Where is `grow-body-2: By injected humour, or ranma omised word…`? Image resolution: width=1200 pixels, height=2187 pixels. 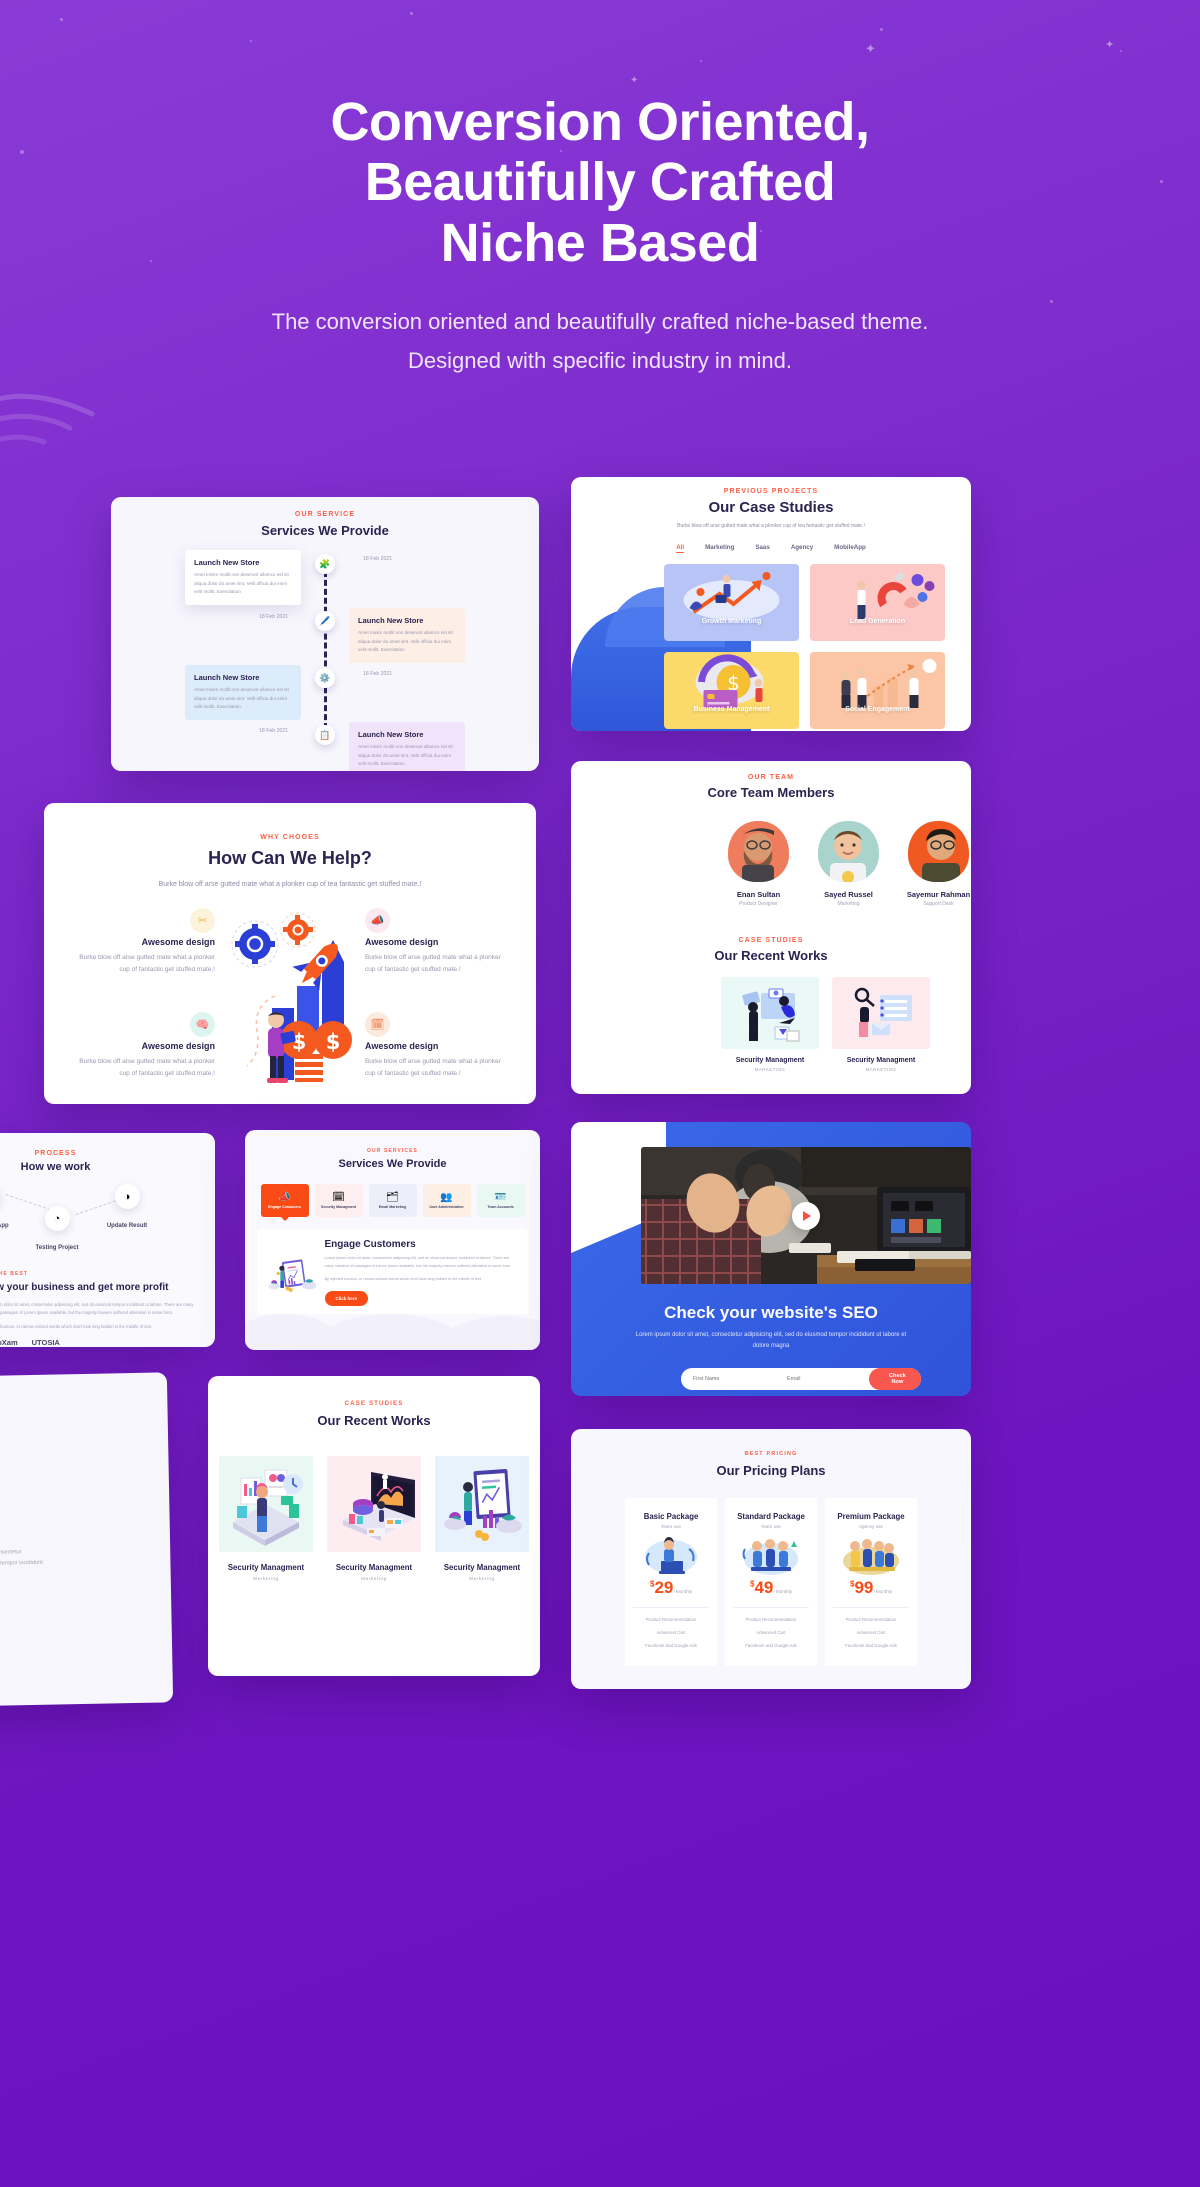
grow-body-2: By injected humour, or ranma omised word… is located at coordinates (76, 1327).